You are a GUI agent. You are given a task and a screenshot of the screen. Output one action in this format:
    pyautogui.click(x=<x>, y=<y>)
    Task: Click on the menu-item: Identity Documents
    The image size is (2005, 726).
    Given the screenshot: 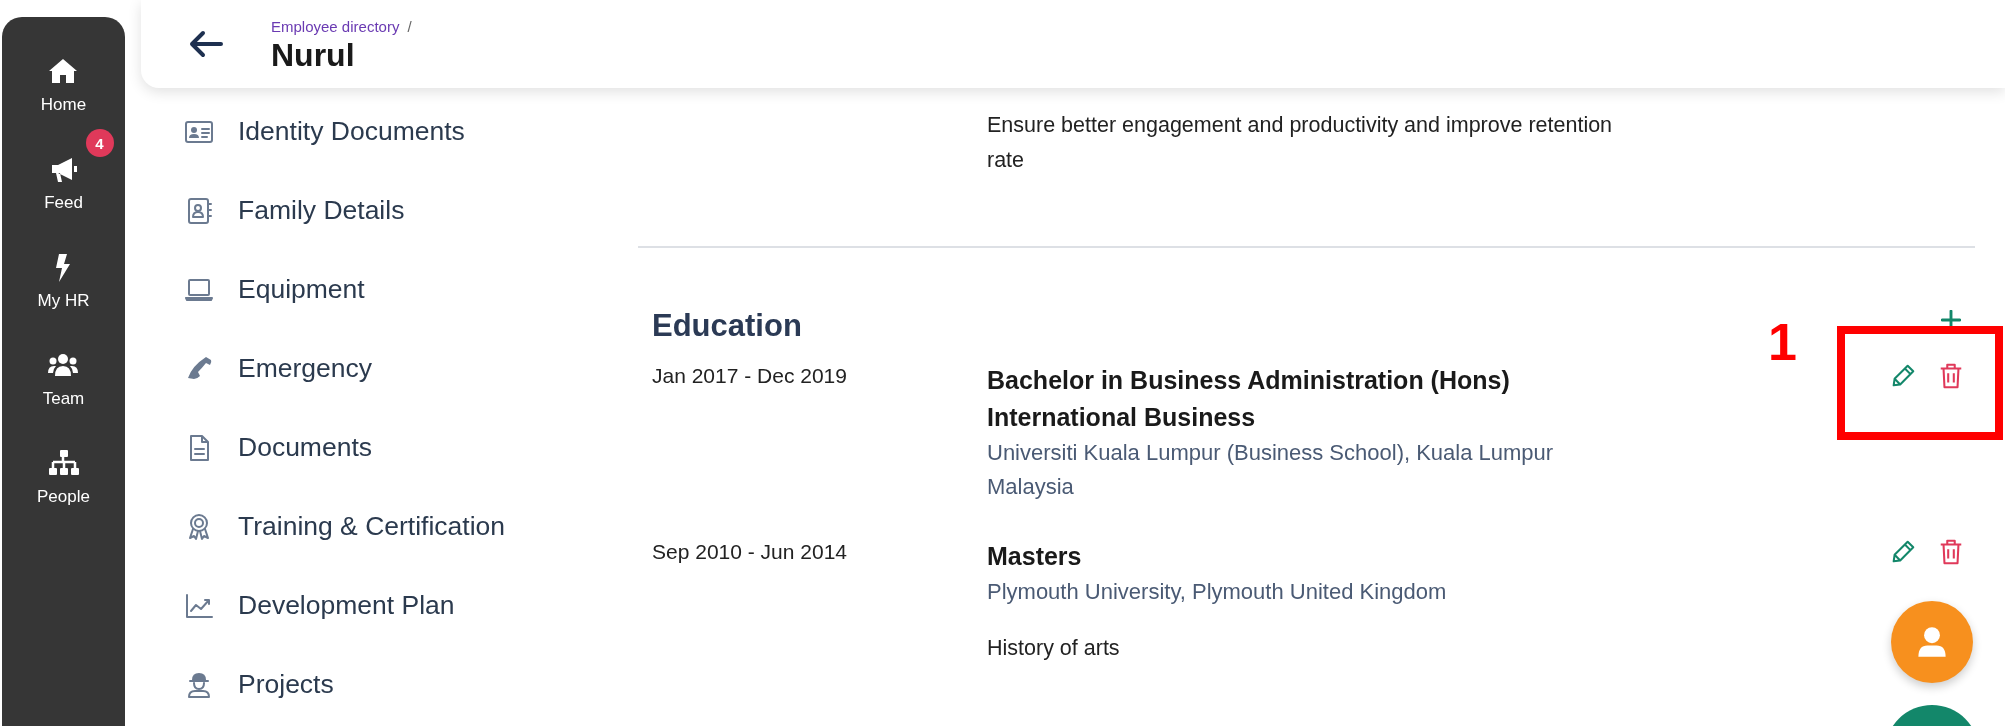 What is the action you would take?
    pyautogui.click(x=381, y=131)
    